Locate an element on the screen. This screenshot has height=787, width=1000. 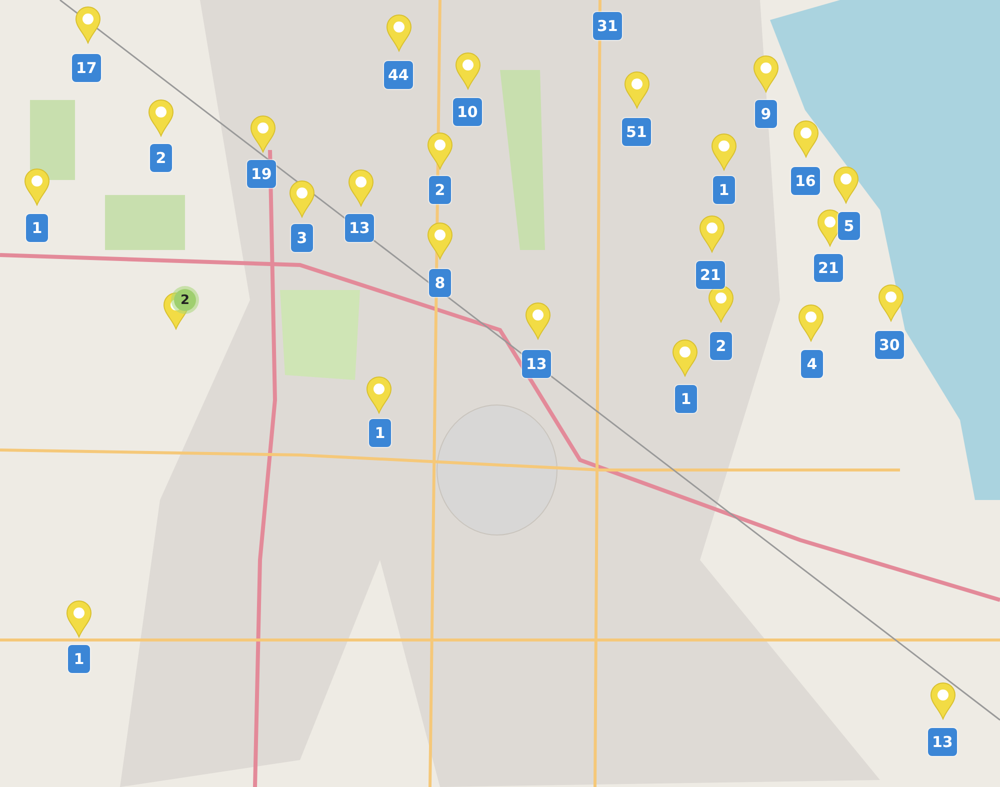
count-badge: 44 is located at coordinates (398, 75).